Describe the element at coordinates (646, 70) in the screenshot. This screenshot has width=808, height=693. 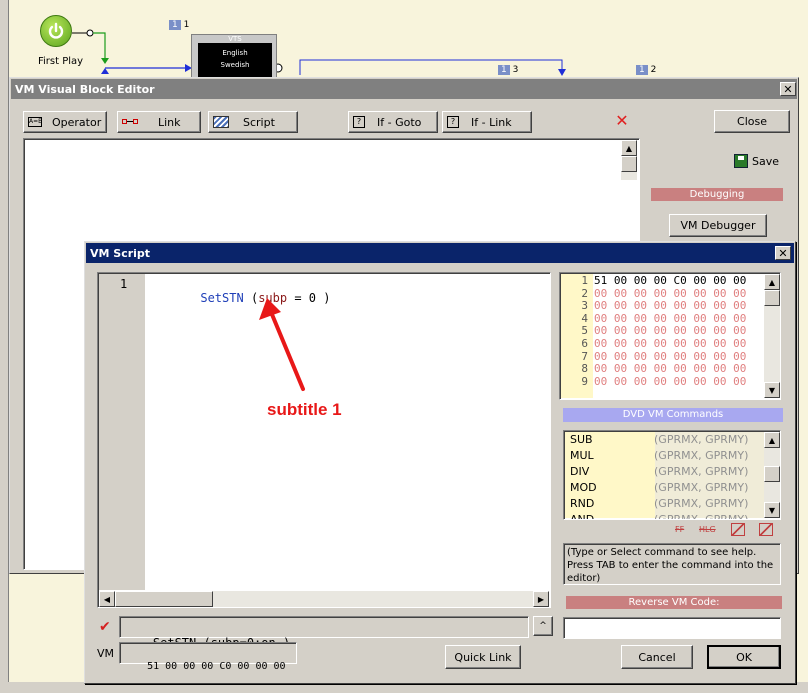
I see `badge-2: 1 2` at that location.